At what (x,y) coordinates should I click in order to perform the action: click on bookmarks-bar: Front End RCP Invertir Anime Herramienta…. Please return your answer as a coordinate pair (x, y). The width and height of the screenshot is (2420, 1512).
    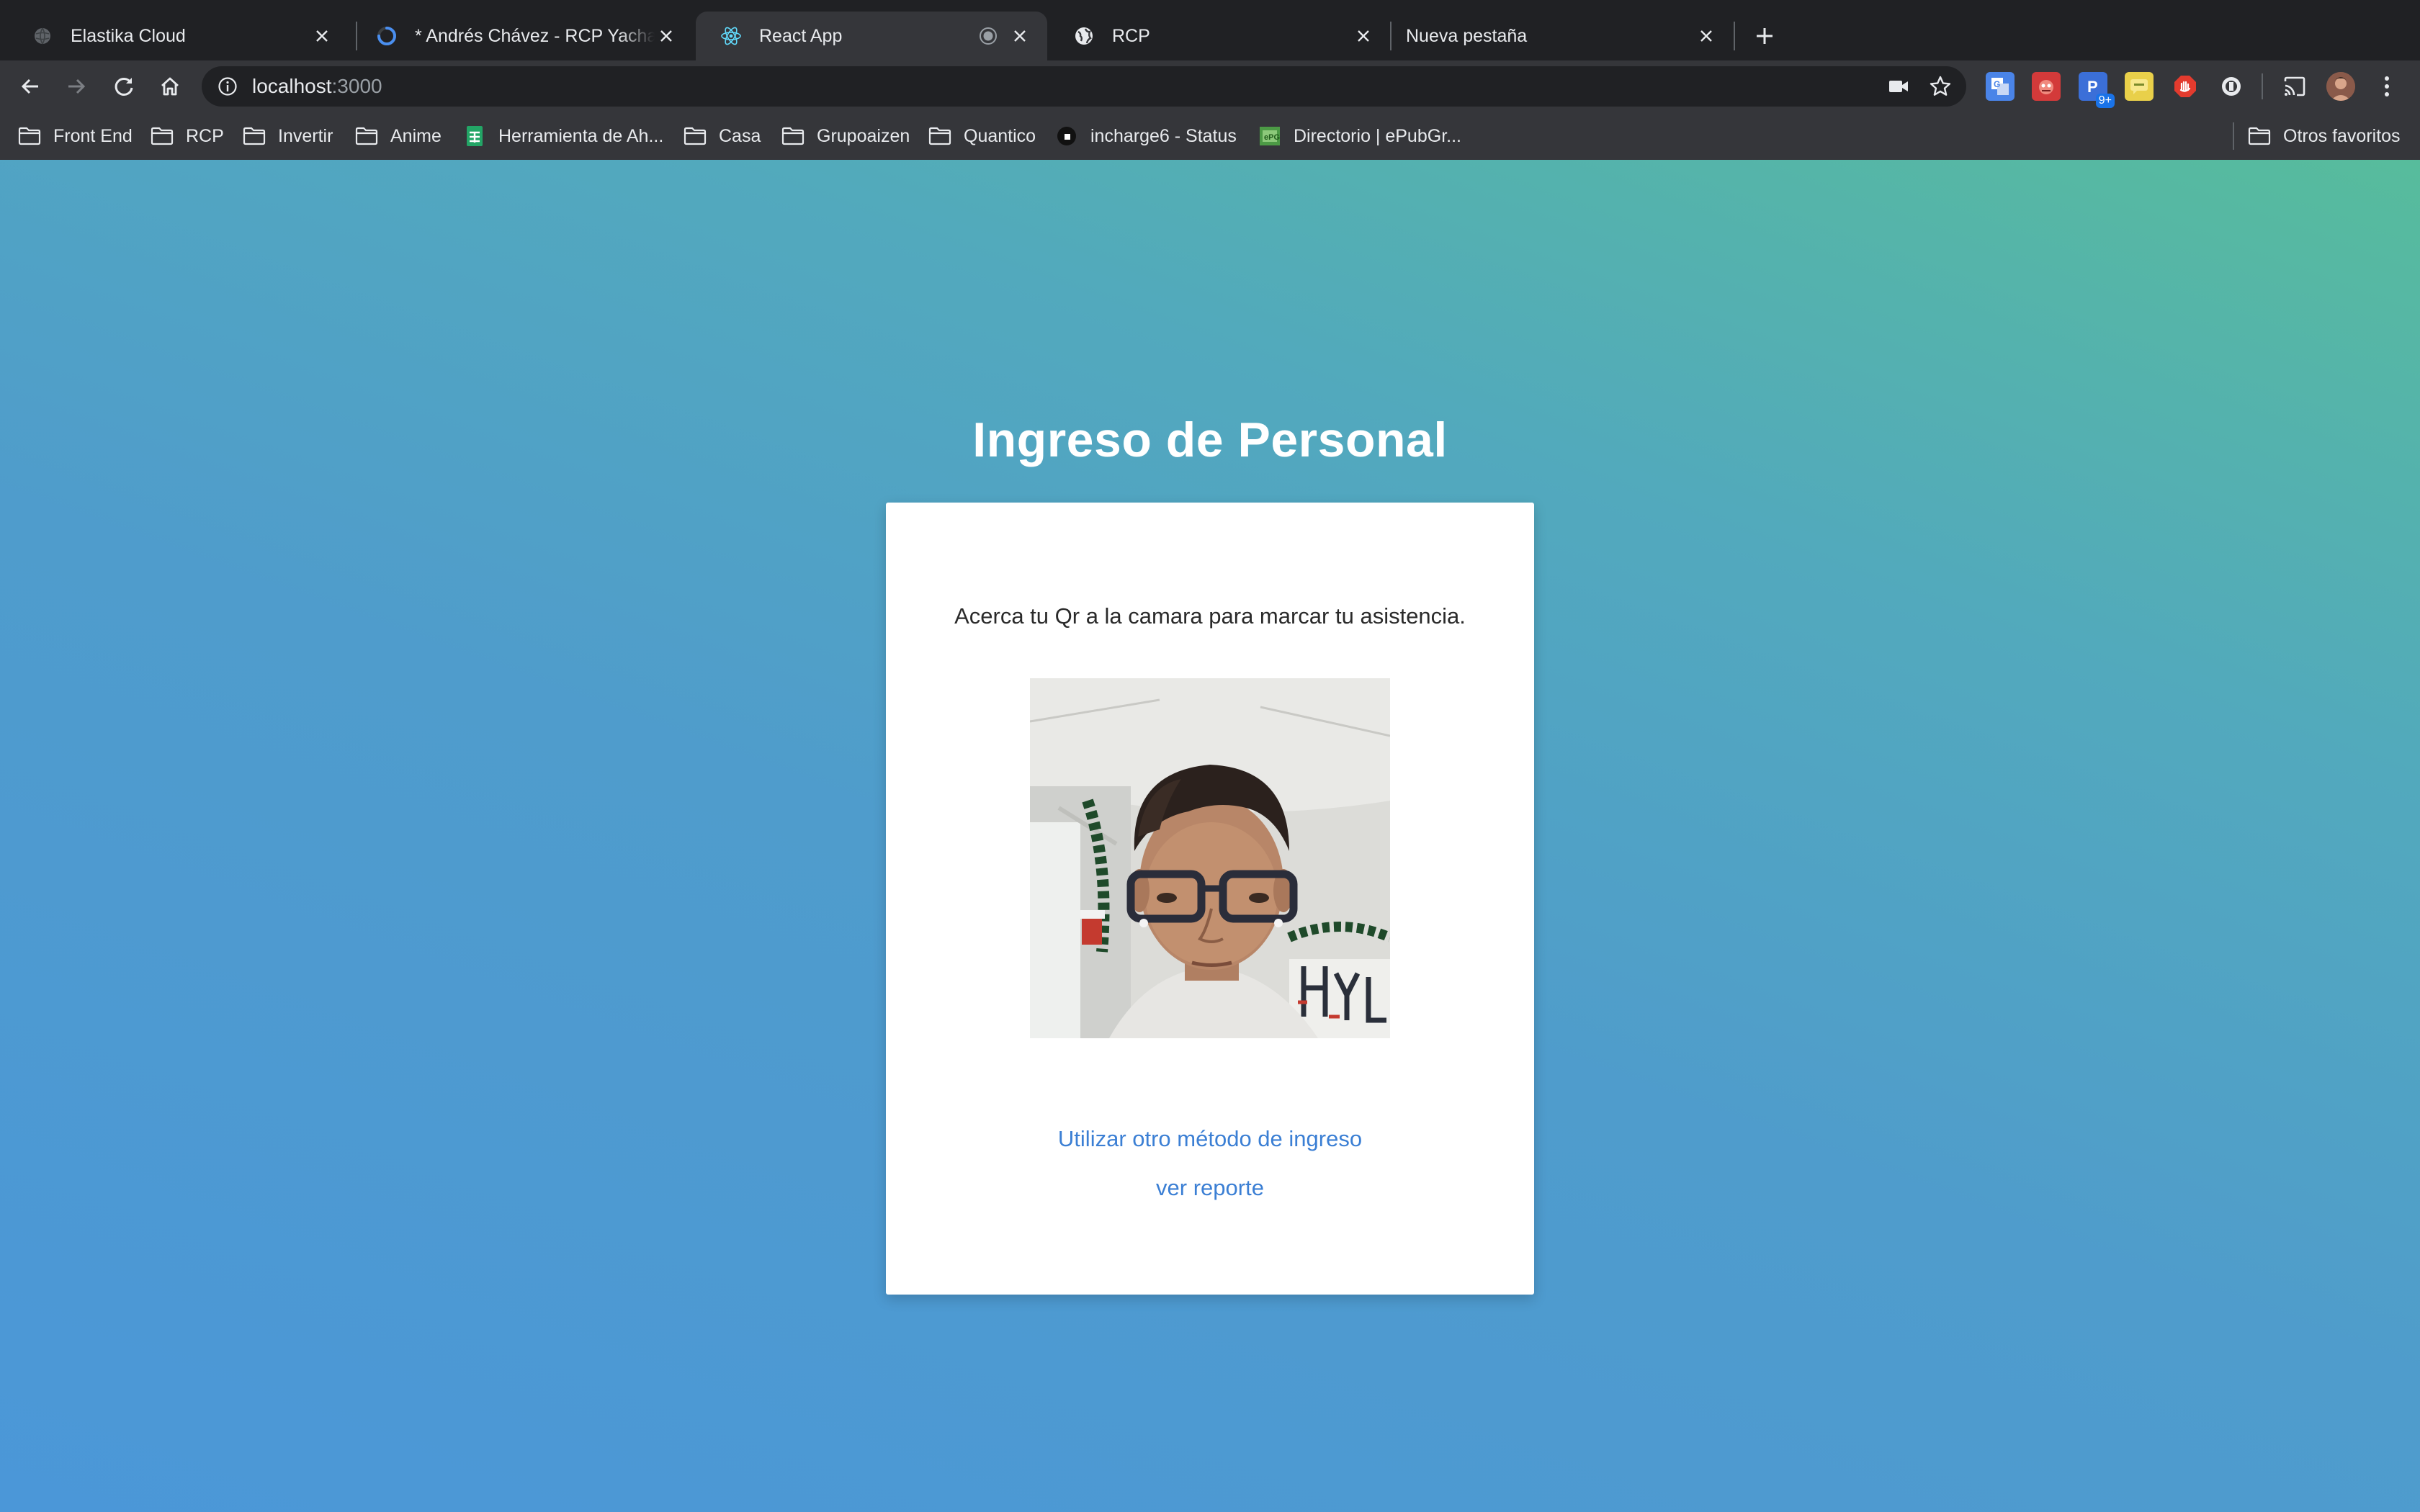
    Looking at the image, I should click on (1210, 136).